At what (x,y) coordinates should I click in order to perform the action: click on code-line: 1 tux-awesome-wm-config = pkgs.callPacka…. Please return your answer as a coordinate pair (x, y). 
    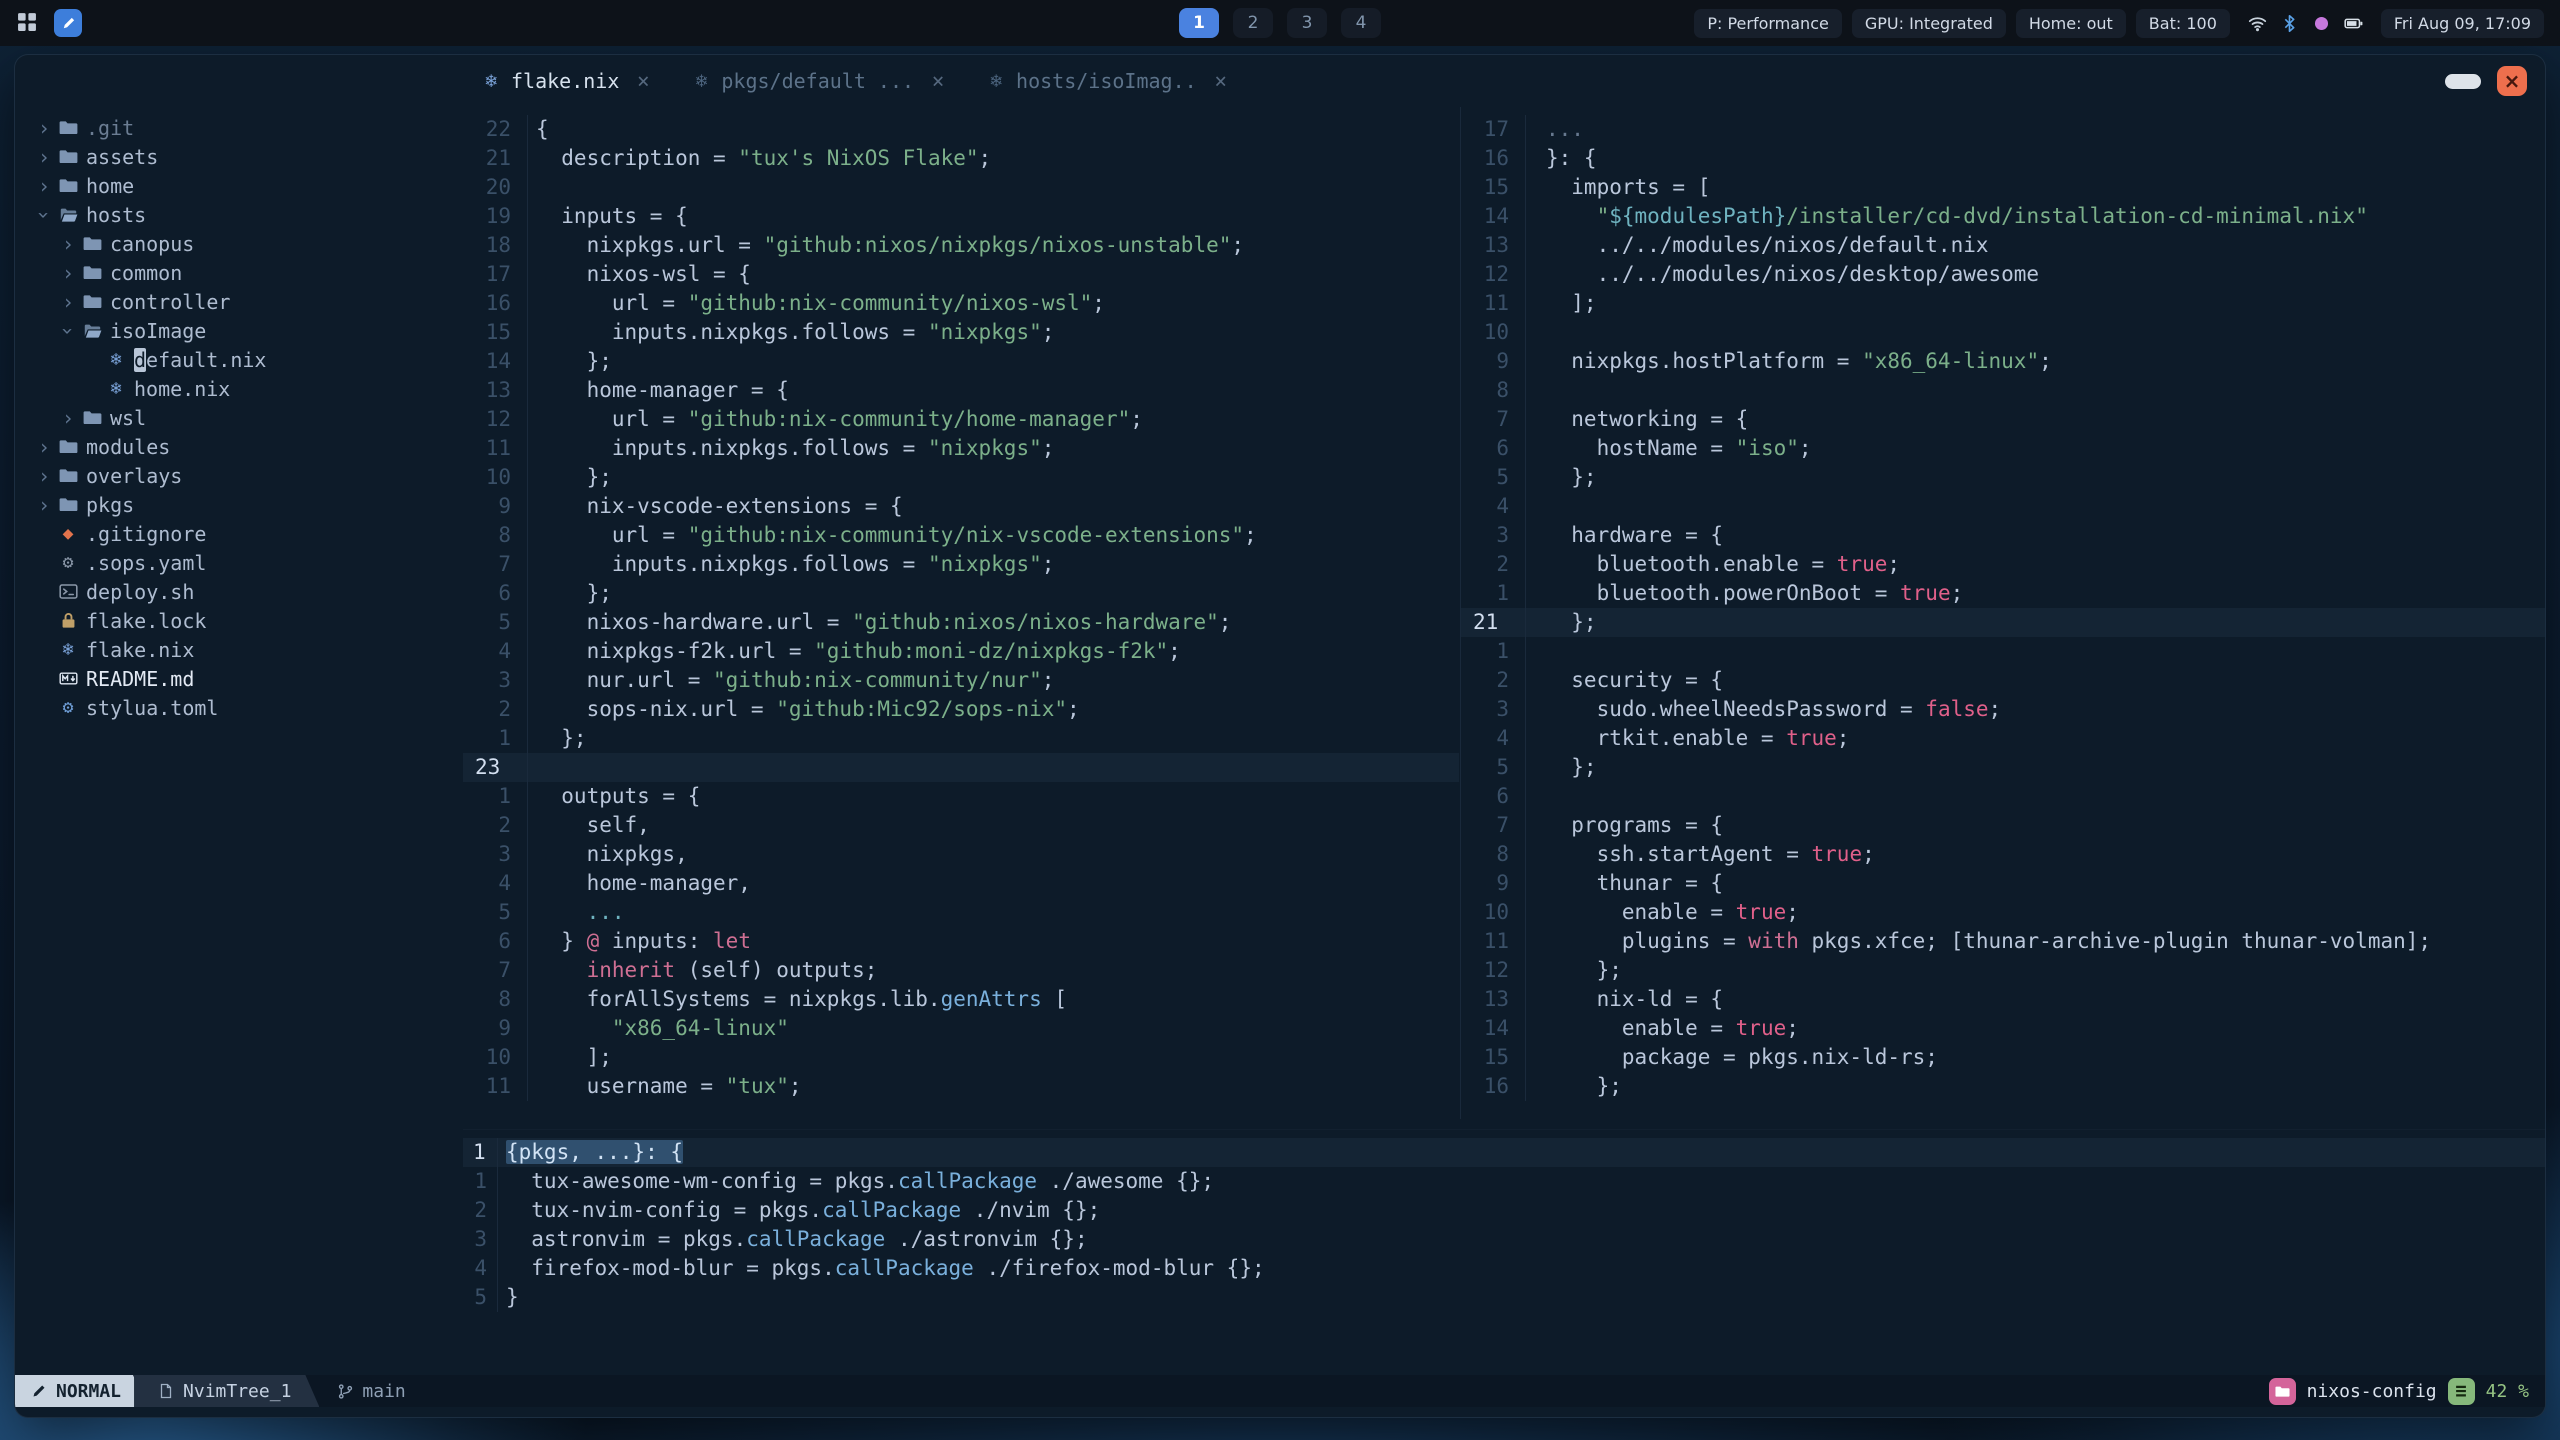
    Looking at the image, I should click on (1504, 1181).